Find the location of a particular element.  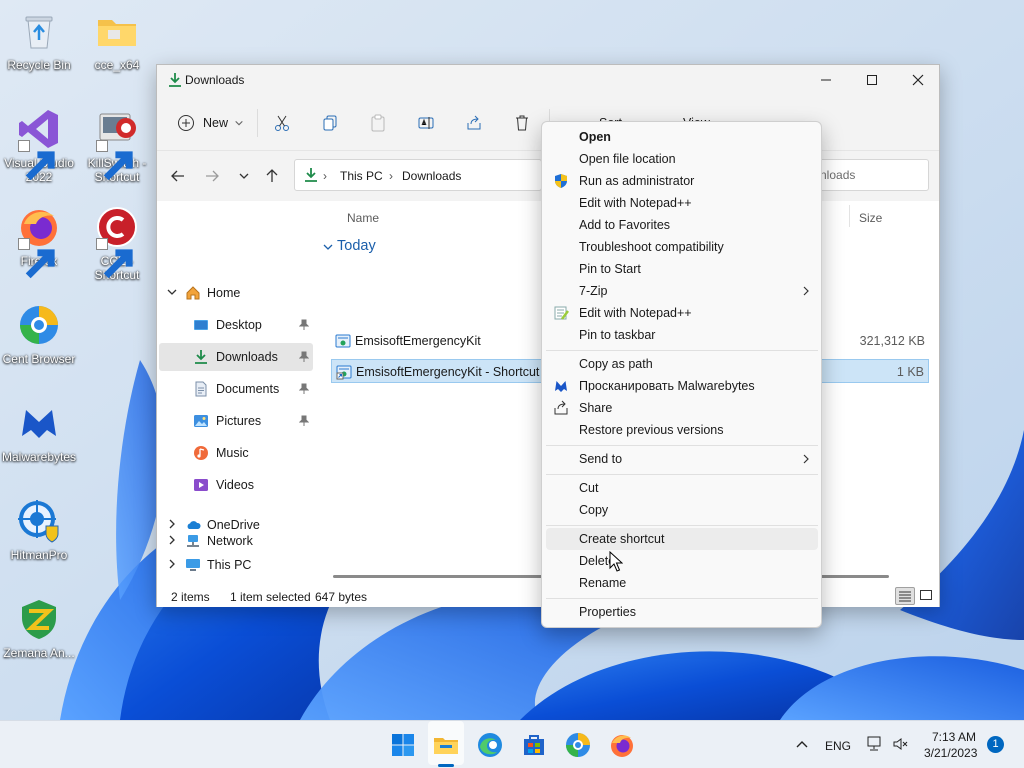

back-button is located at coordinates (178, 176).